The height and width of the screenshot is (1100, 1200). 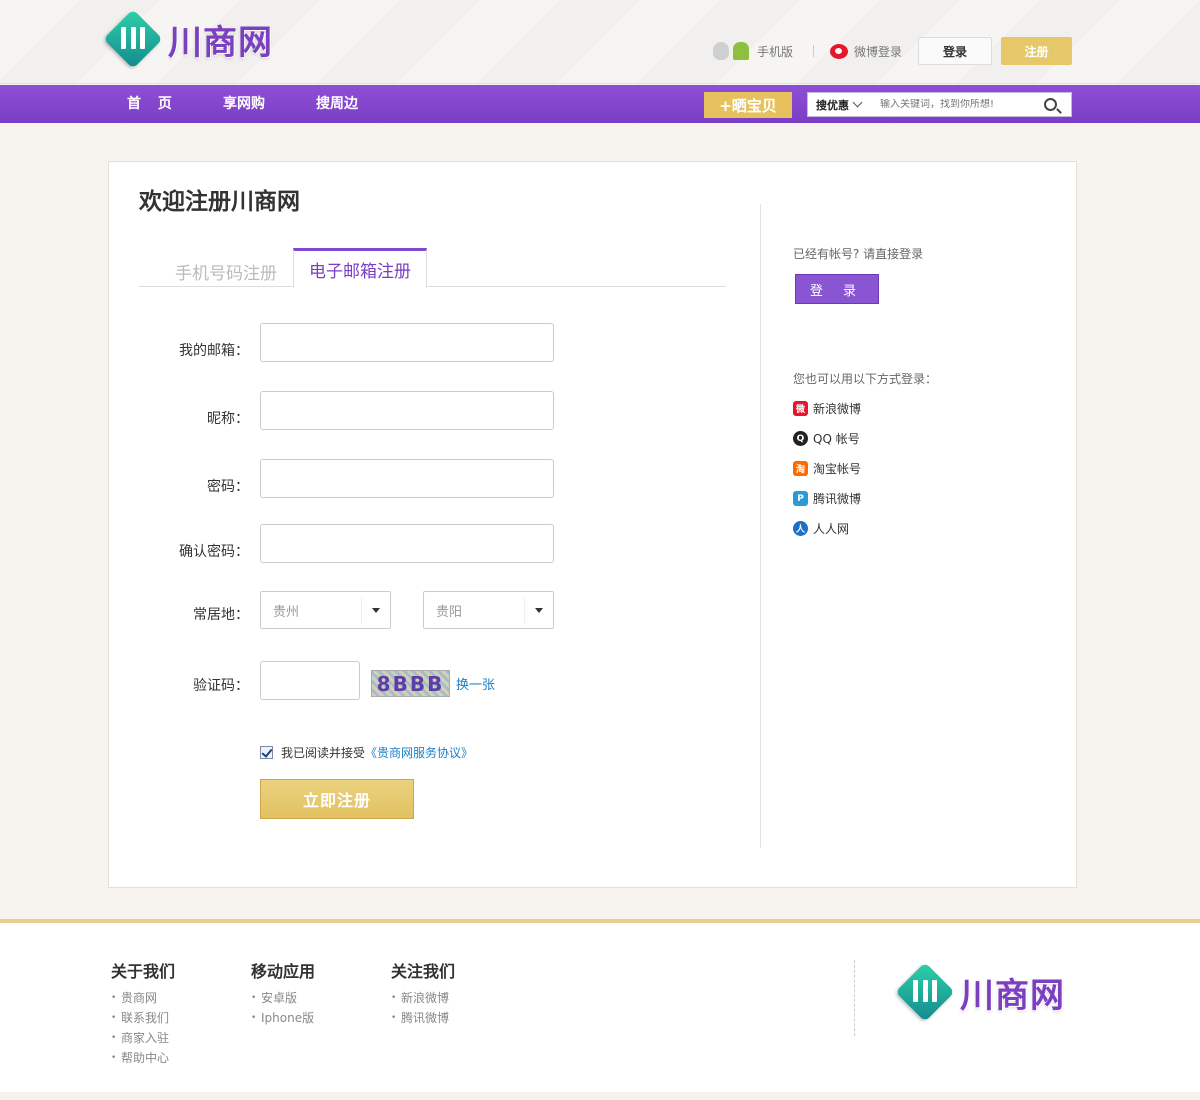 I want to click on captcha-label: 验证码：, so click(x=221, y=686).